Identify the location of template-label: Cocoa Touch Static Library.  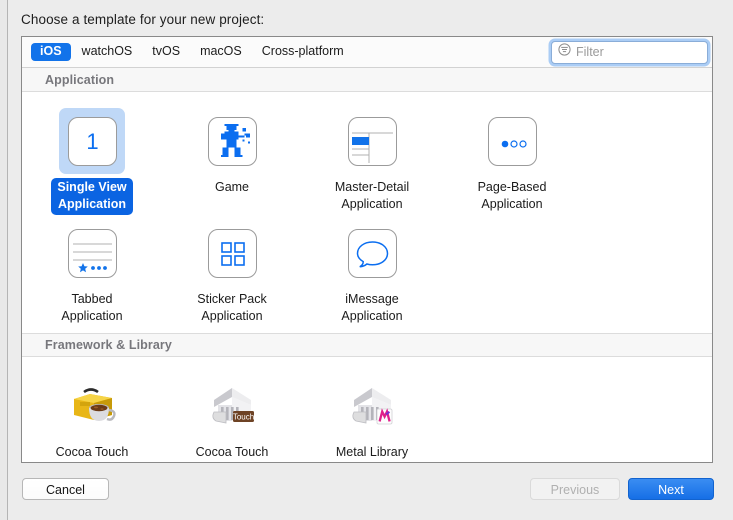
(232, 452).